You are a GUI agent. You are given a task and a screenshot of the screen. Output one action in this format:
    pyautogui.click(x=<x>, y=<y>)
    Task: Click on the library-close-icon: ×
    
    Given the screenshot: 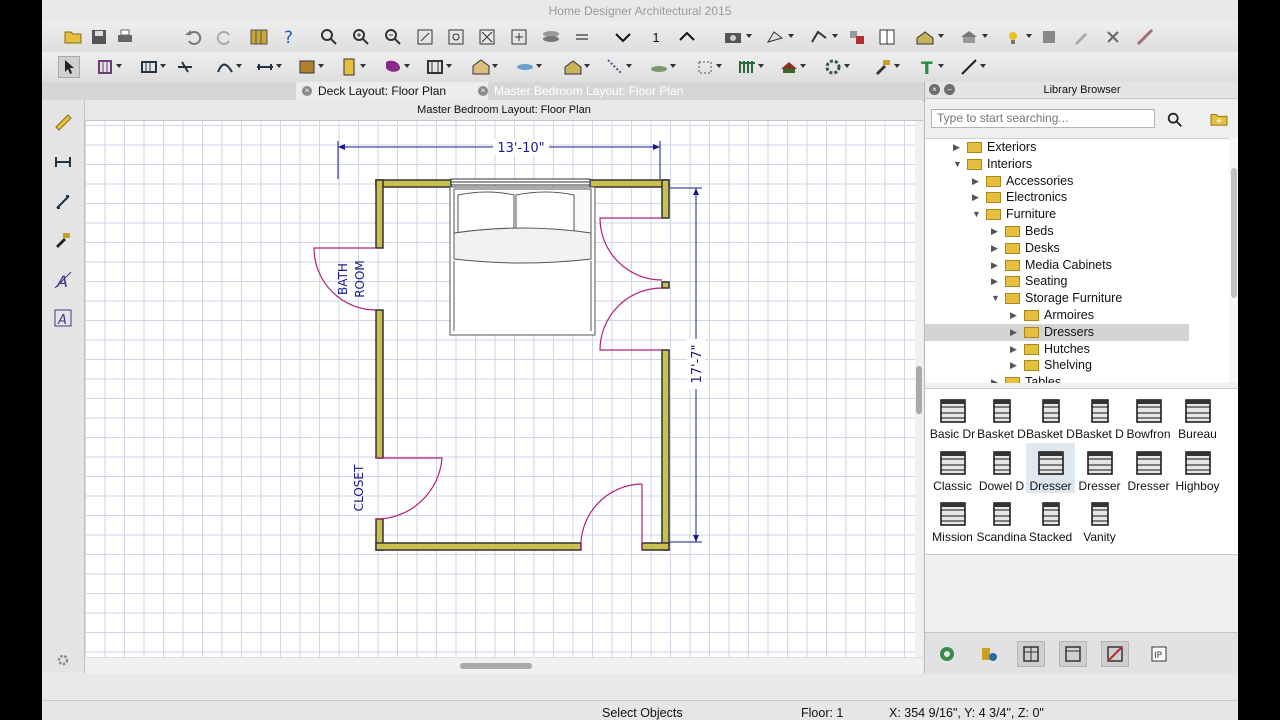 What is the action you would take?
    pyautogui.click(x=934, y=89)
    